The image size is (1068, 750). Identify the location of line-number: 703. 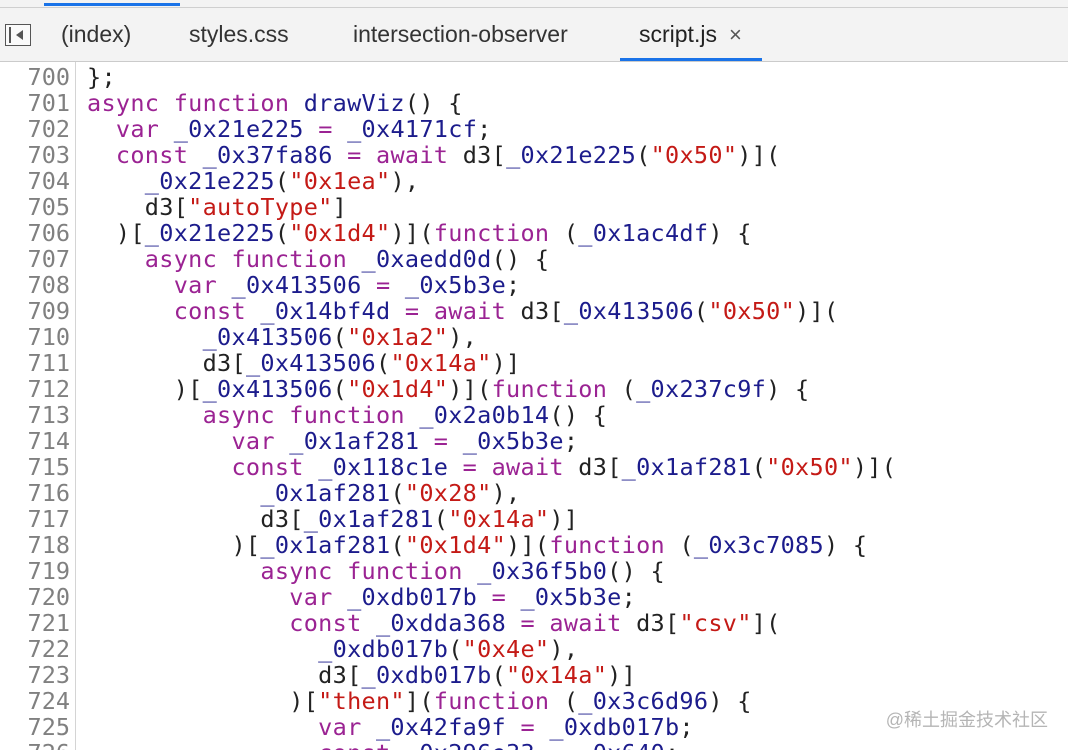
(35, 155).